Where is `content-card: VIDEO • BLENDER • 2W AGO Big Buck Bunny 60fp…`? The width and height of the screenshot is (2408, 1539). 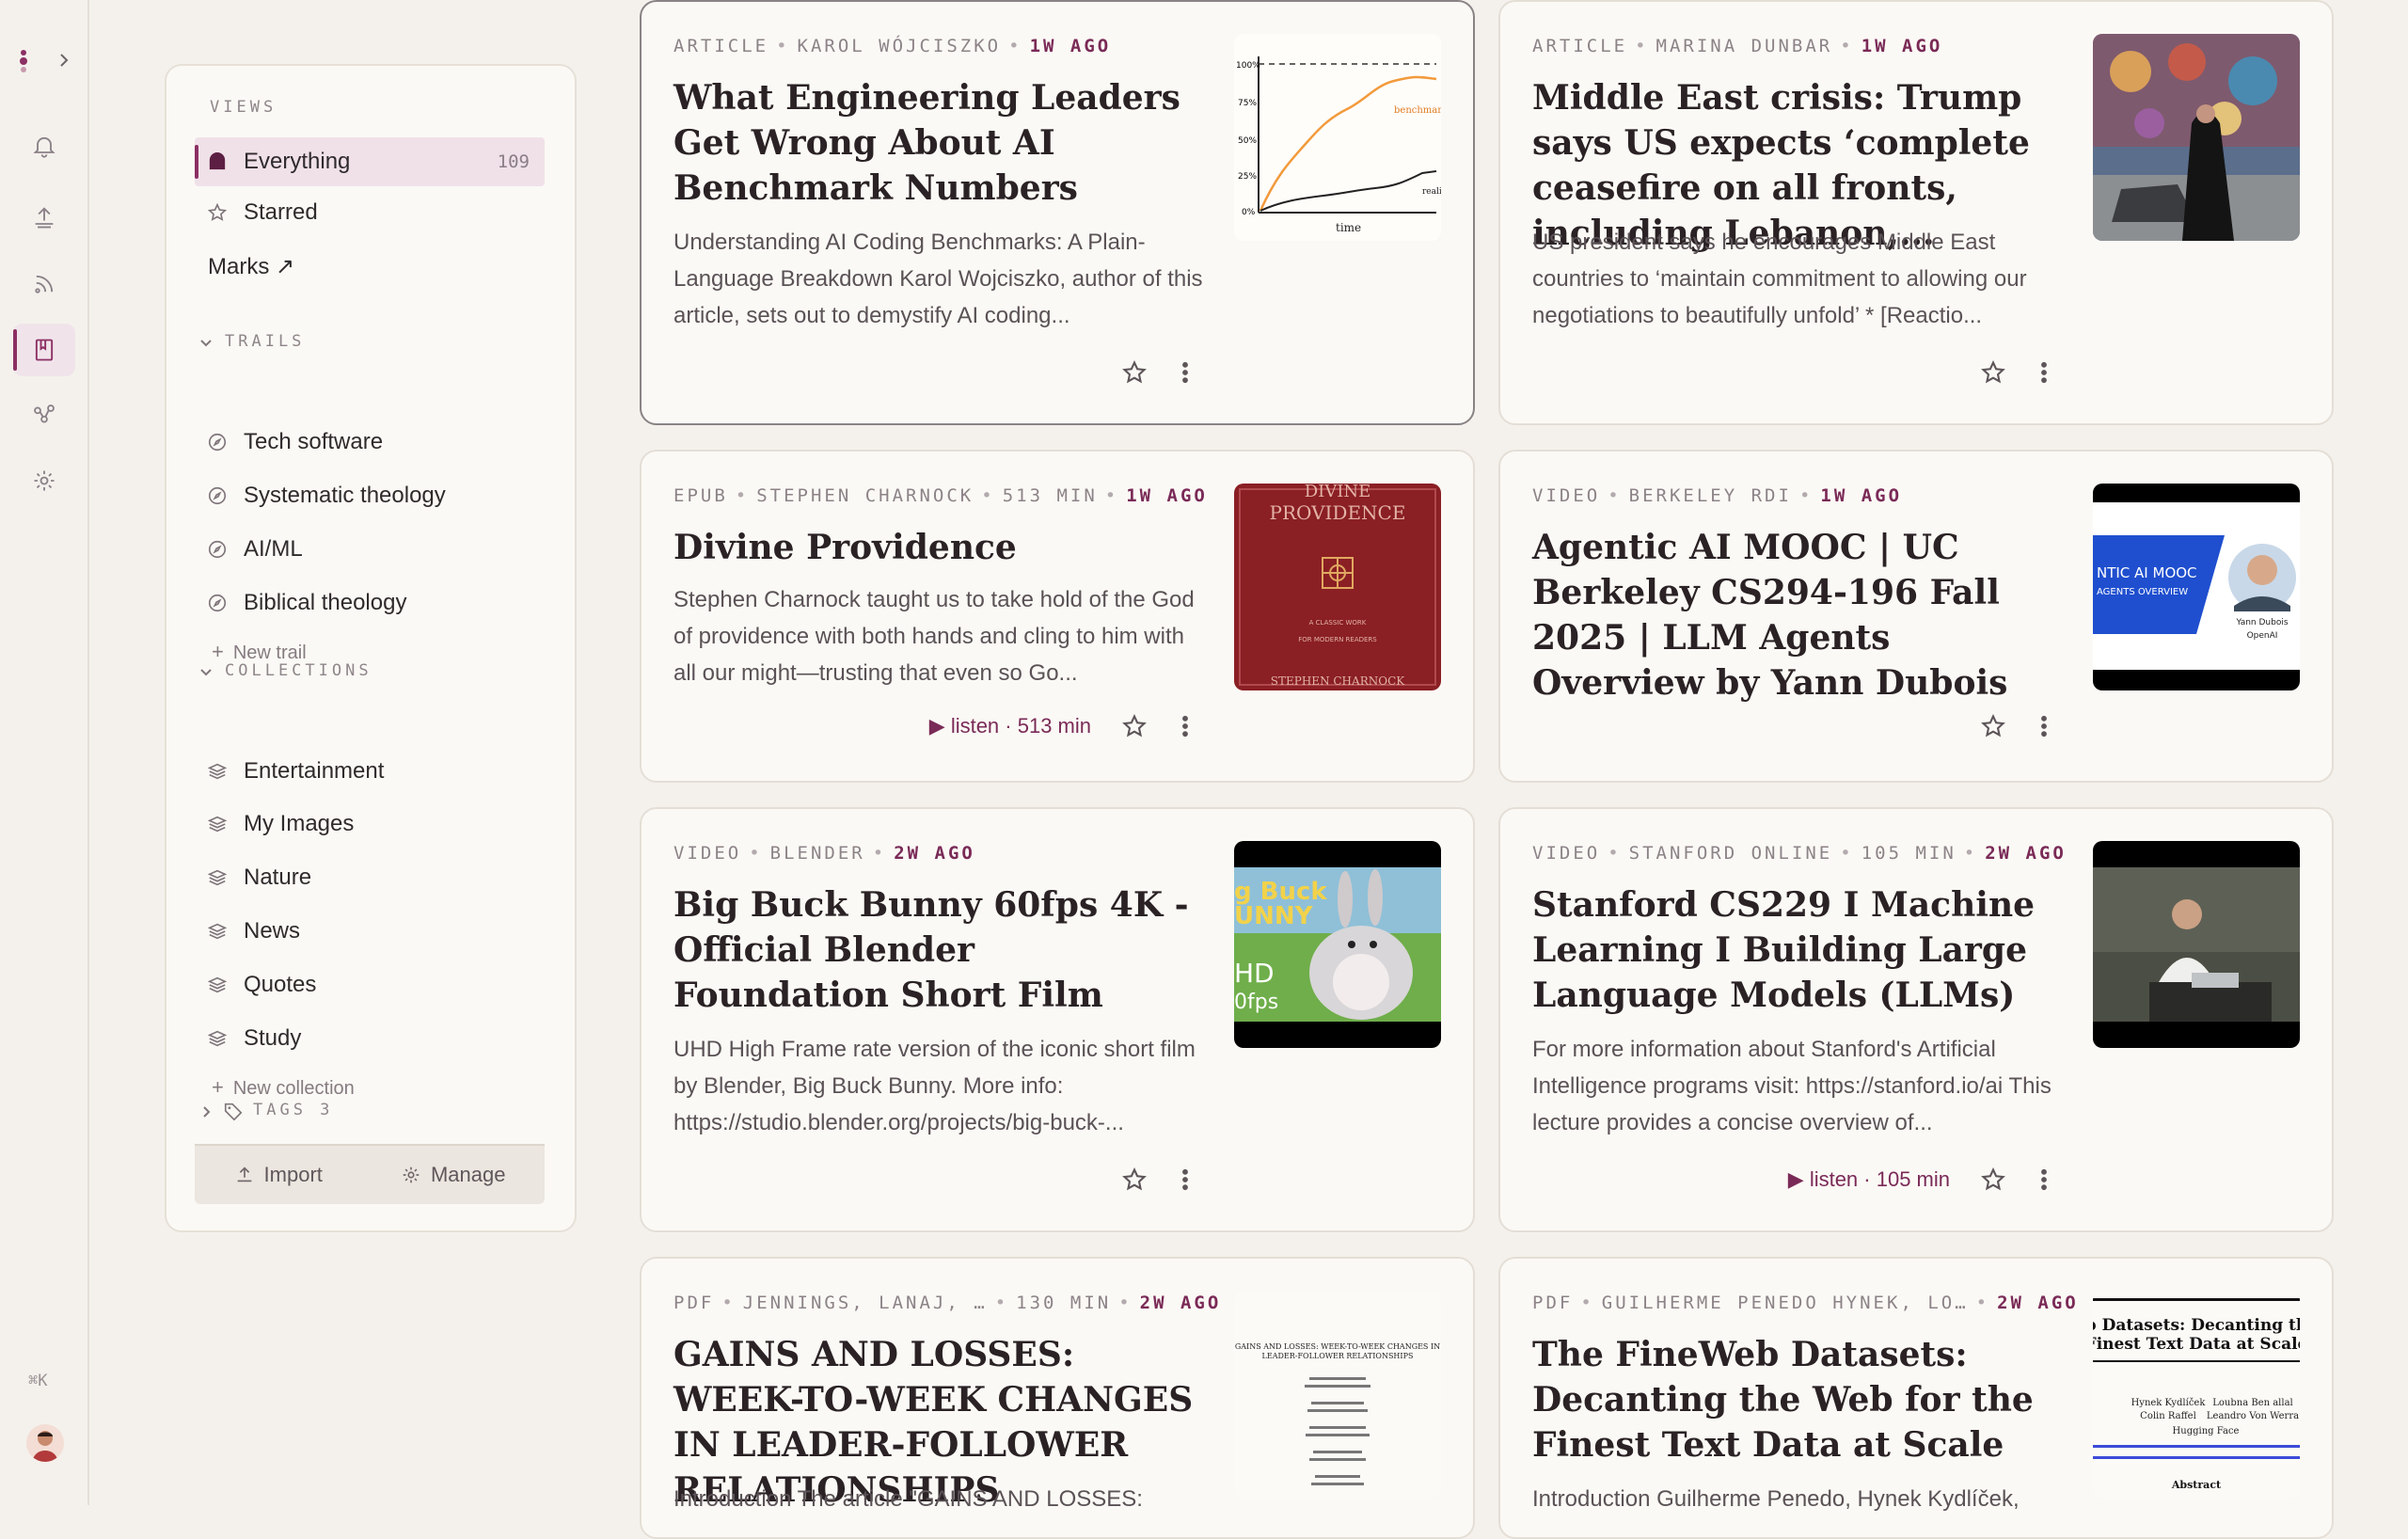
content-card: VIDEO • BLENDER • 2W AGO Big Buck Bunny 60fp… is located at coordinates (1058, 1019).